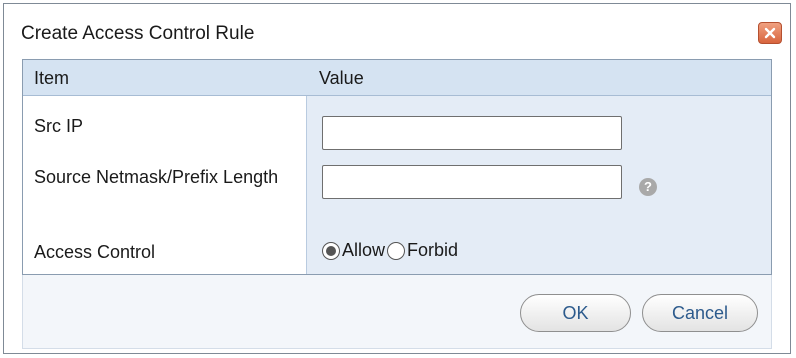 This screenshot has height=358, width=796. Describe the element at coordinates (156, 177) in the screenshot. I see `source-netmask-label: Source Netmask/Prefix Length` at that location.